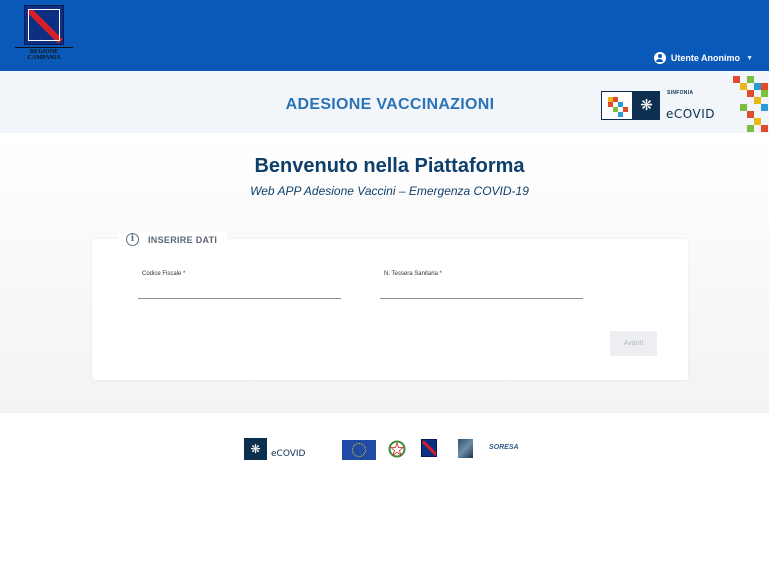 This screenshot has height=577, width=769. Describe the element at coordinates (390, 104) in the screenshot. I see `app-title: ADESIONE VACCINAZIONI` at that location.